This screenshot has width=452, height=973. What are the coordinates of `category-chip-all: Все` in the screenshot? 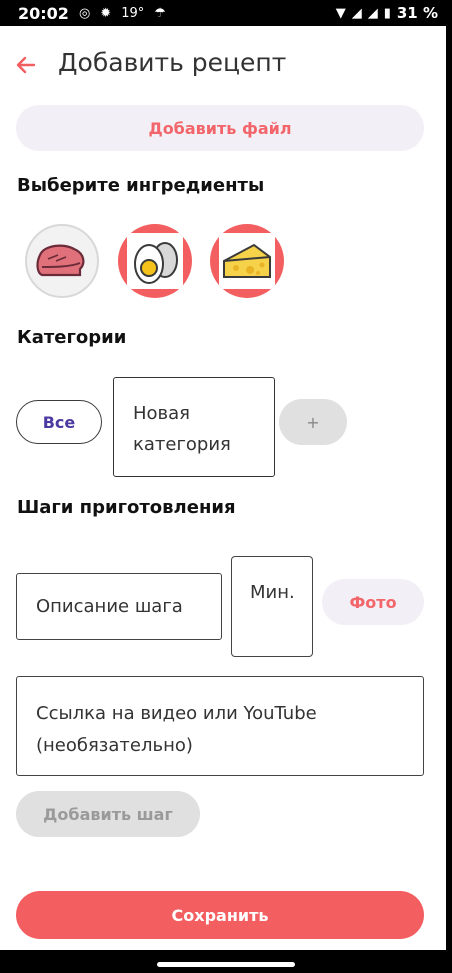 It's located at (59, 422).